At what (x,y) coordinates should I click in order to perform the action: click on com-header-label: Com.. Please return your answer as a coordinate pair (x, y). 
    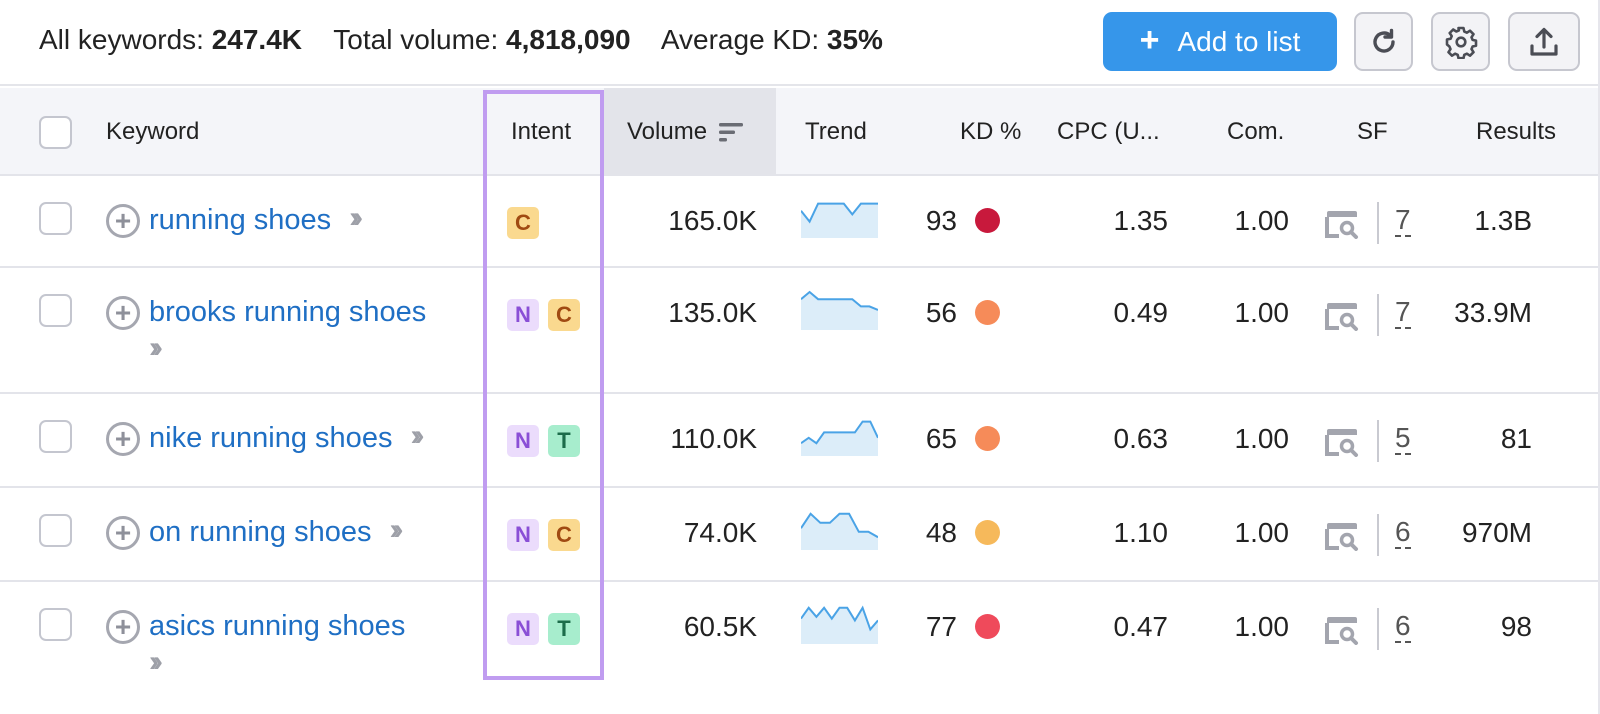
    Looking at the image, I should click on (1256, 131).